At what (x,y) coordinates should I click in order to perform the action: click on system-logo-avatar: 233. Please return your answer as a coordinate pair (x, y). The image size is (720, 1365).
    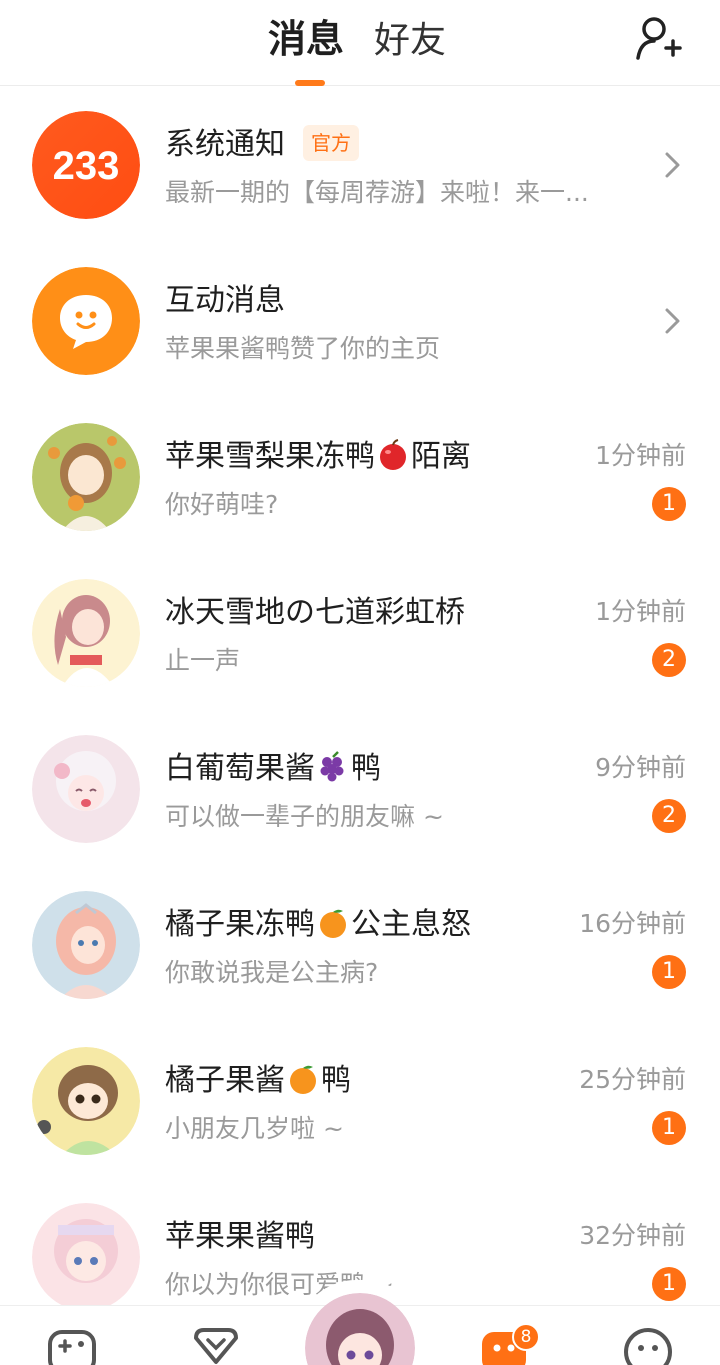
    Looking at the image, I should click on (86, 165).